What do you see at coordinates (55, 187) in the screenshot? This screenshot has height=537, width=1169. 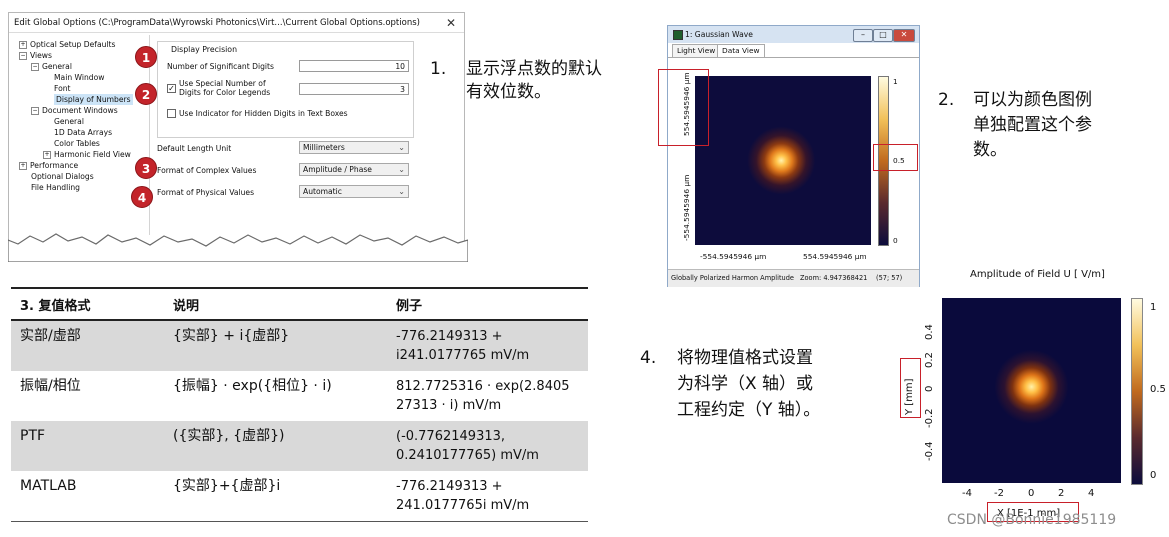 I see `tree-item-file-handling: File Handling` at bounding box center [55, 187].